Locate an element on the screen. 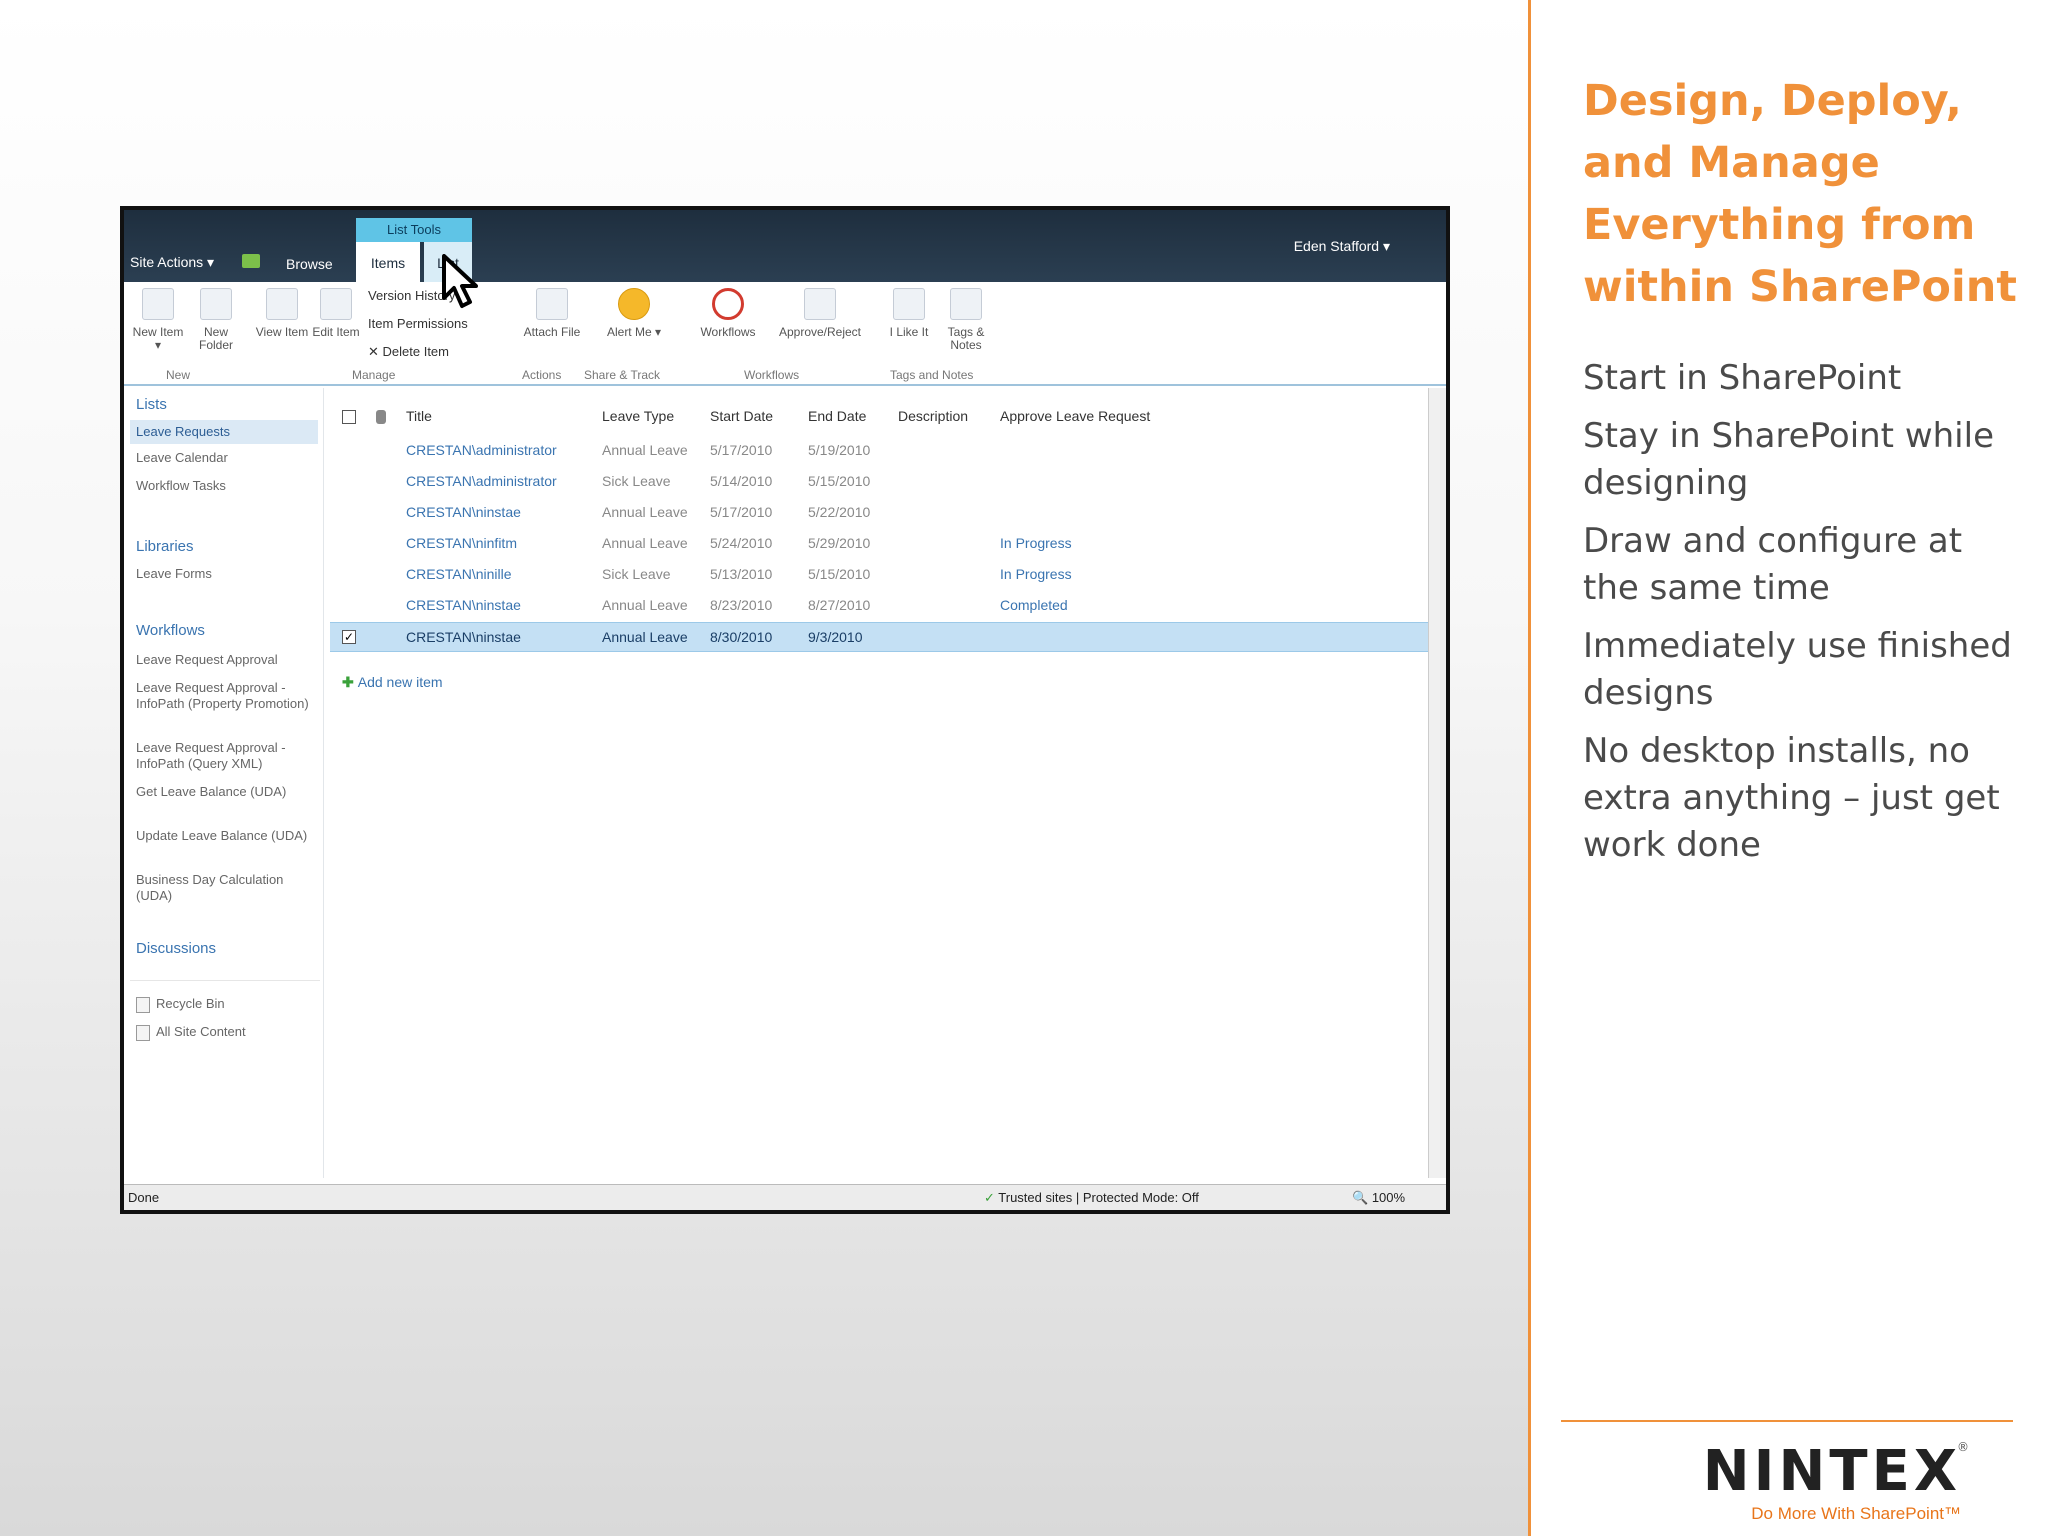 This screenshot has width=2048, height=1536. delete-item-button: ✕ Delete Item is located at coordinates (408, 352).